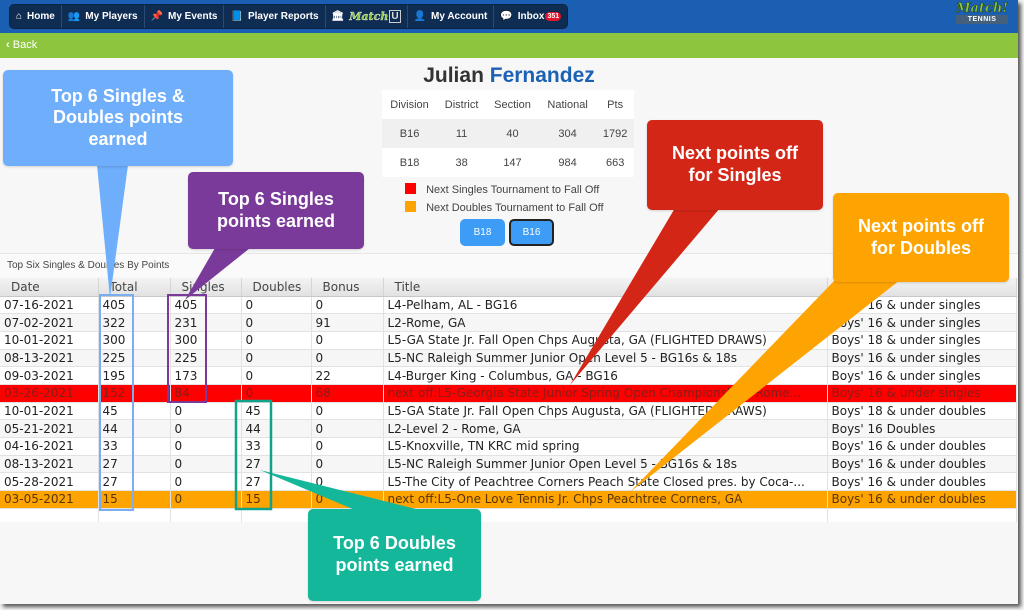 Image resolution: width=1024 pixels, height=610 pixels. I want to click on column-header-date: Date, so click(49, 287).